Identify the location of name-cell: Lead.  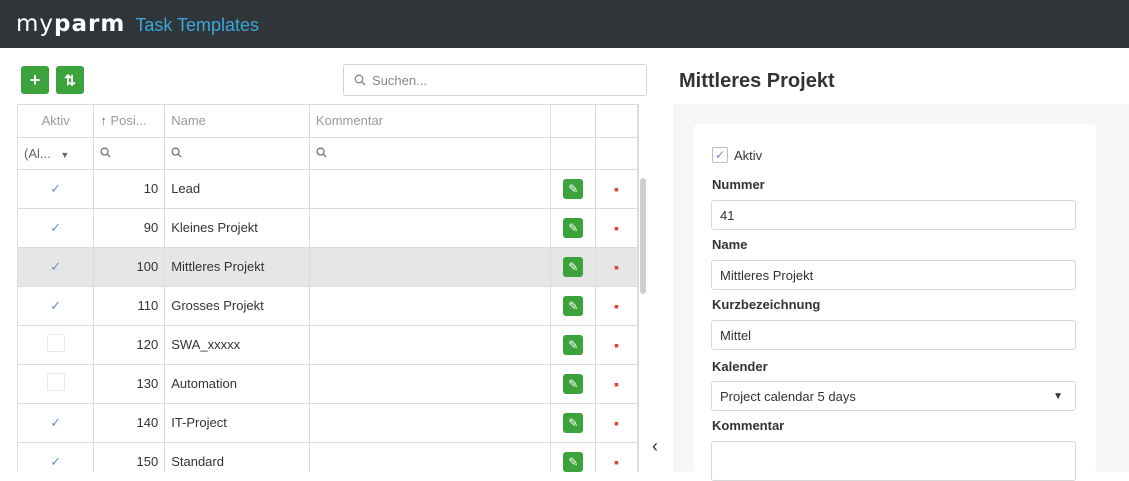
(237, 189).